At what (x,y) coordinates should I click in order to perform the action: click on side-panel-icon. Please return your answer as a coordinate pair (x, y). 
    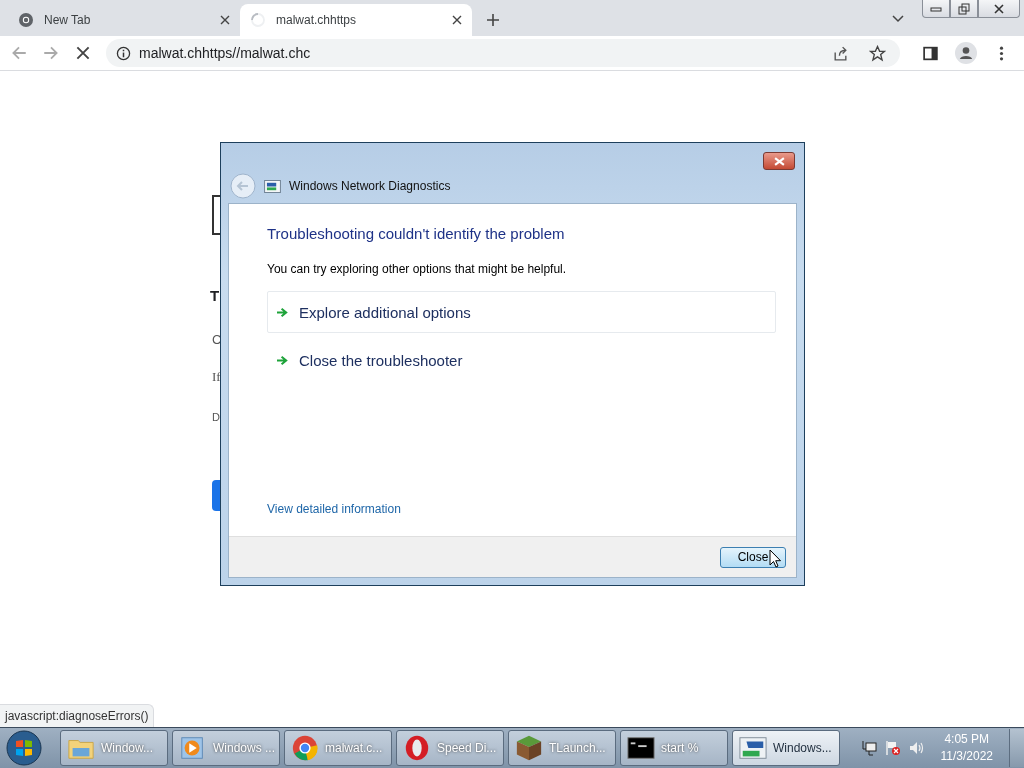
    Looking at the image, I should click on (930, 53).